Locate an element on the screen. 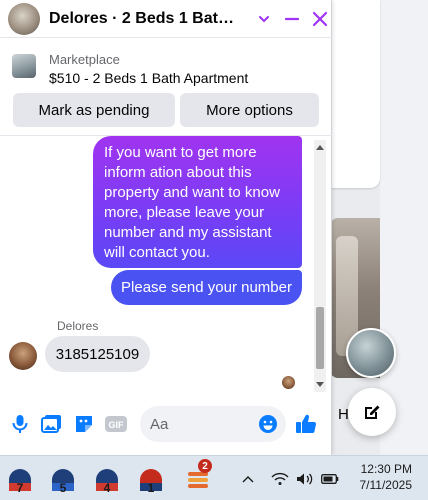  background-page is located at coordinates (404, 227).